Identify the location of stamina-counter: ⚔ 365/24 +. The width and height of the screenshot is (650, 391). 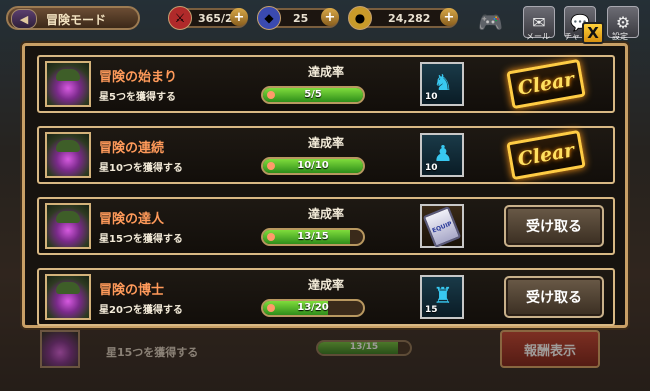
(208, 18).